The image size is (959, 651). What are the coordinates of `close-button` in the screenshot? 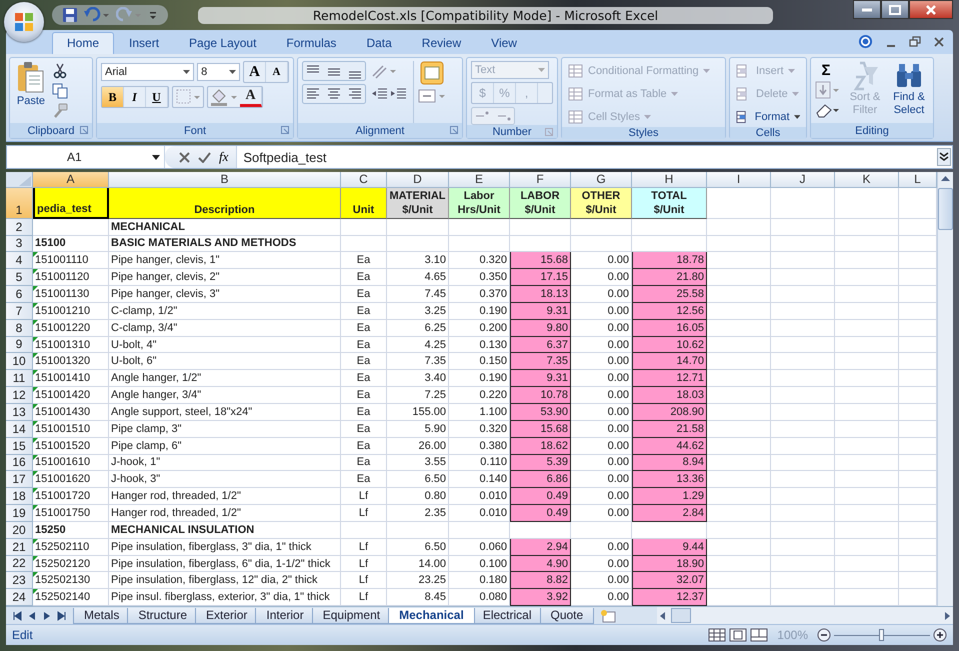 It's located at (931, 9).